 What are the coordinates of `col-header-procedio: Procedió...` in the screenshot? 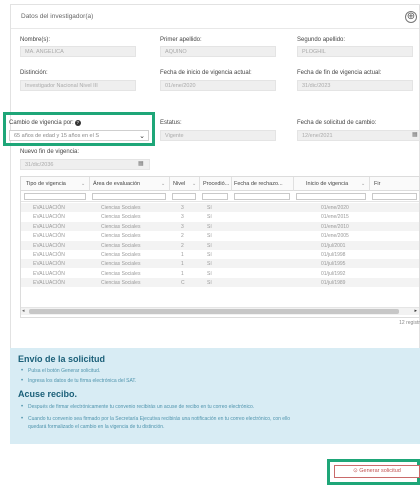 It's located at (216, 184).